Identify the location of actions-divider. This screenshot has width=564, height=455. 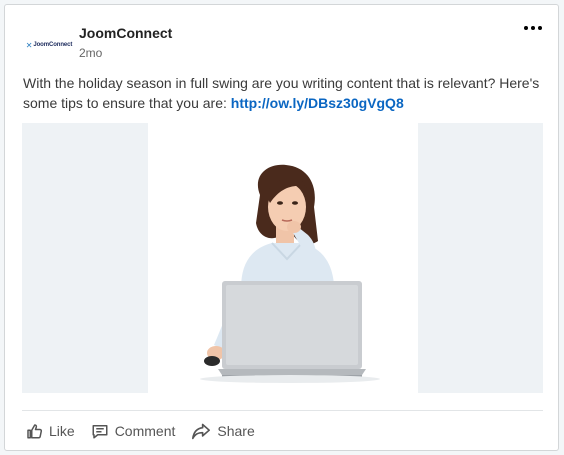
(282, 410).